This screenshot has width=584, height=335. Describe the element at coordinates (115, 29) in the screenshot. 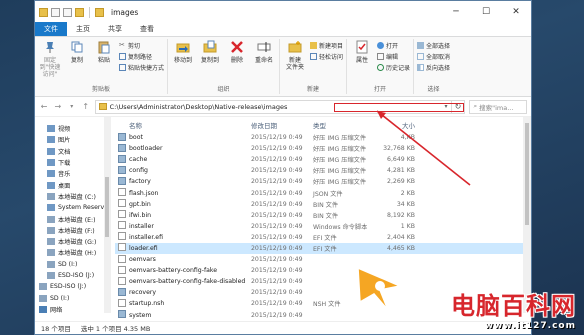

I see `tab-share: 共享` at that location.